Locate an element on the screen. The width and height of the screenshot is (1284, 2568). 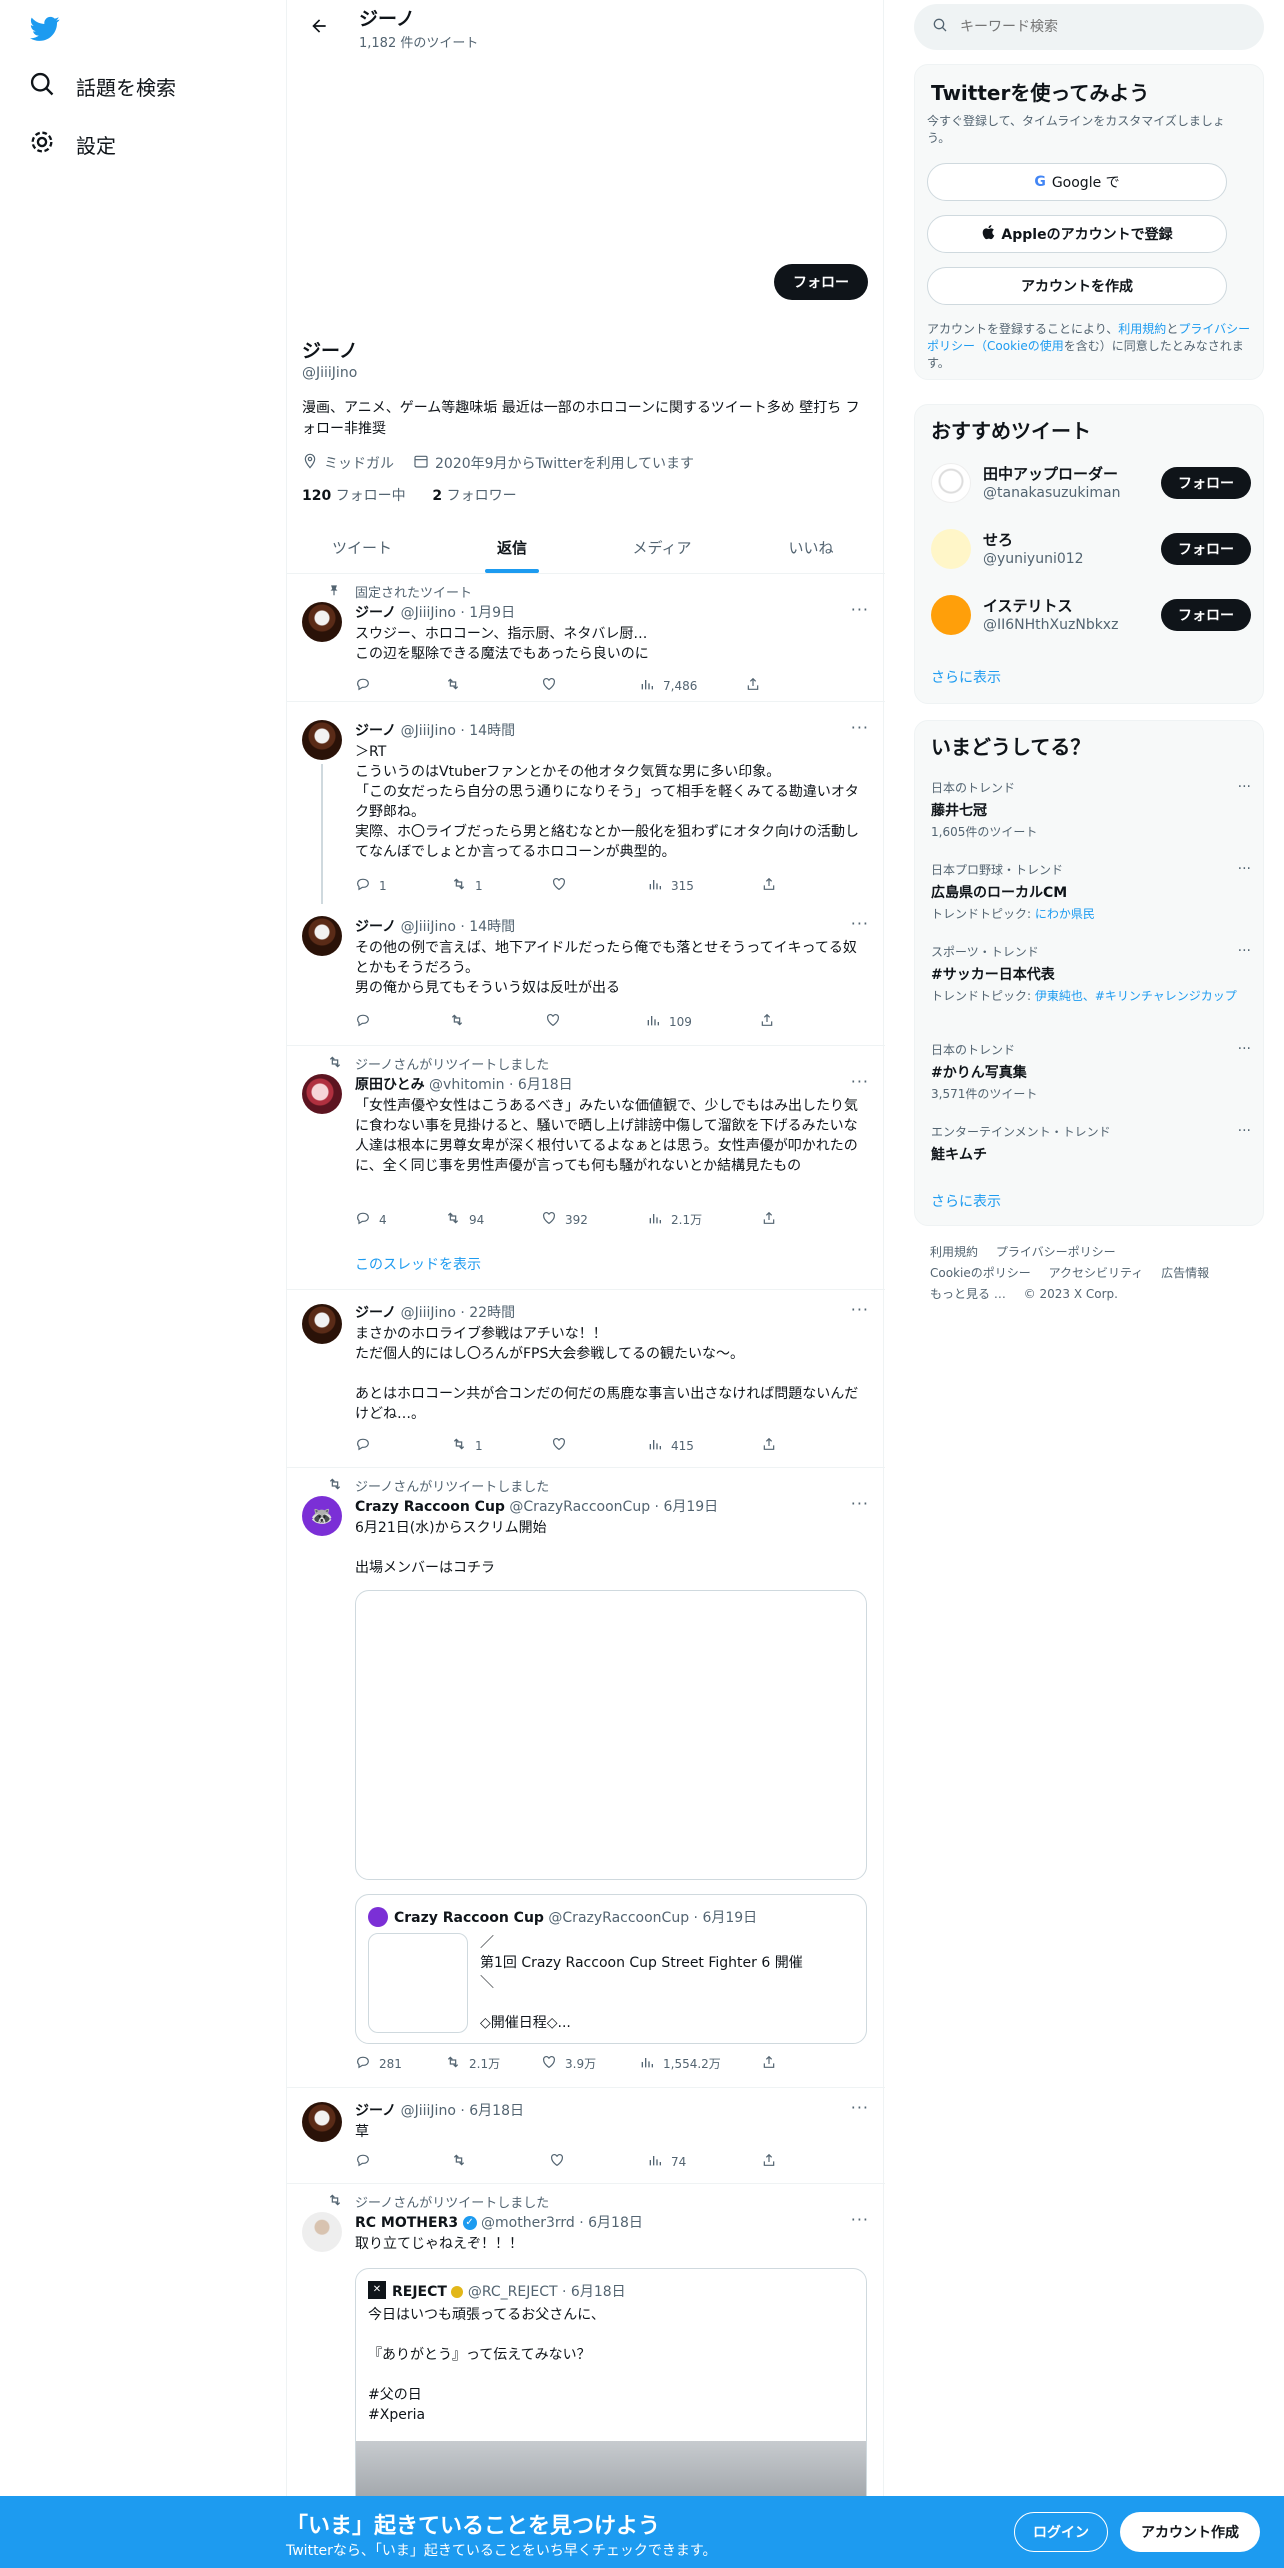
back-button is located at coordinates (319, 28).